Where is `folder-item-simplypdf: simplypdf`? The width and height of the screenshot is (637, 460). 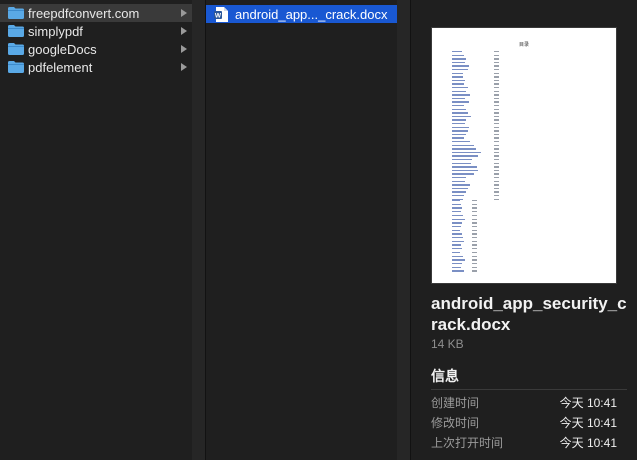
folder-item-simplypdf: simplypdf is located at coordinates (96, 31).